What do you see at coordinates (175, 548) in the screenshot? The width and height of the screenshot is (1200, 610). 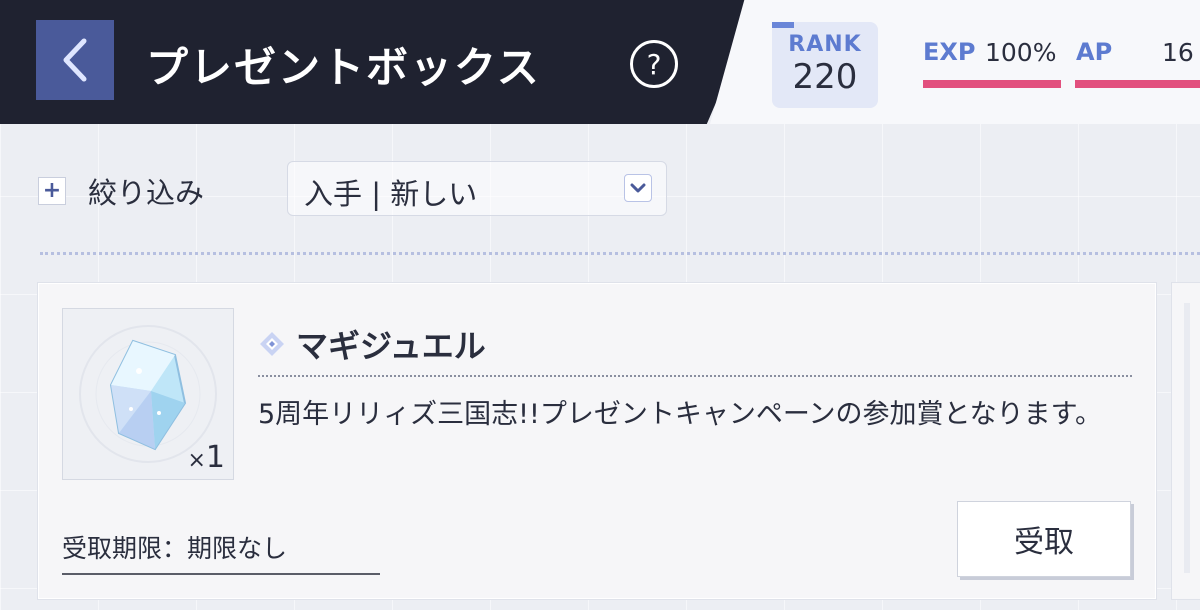 I see `expiry-text: 受取期限：期限なし` at bounding box center [175, 548].